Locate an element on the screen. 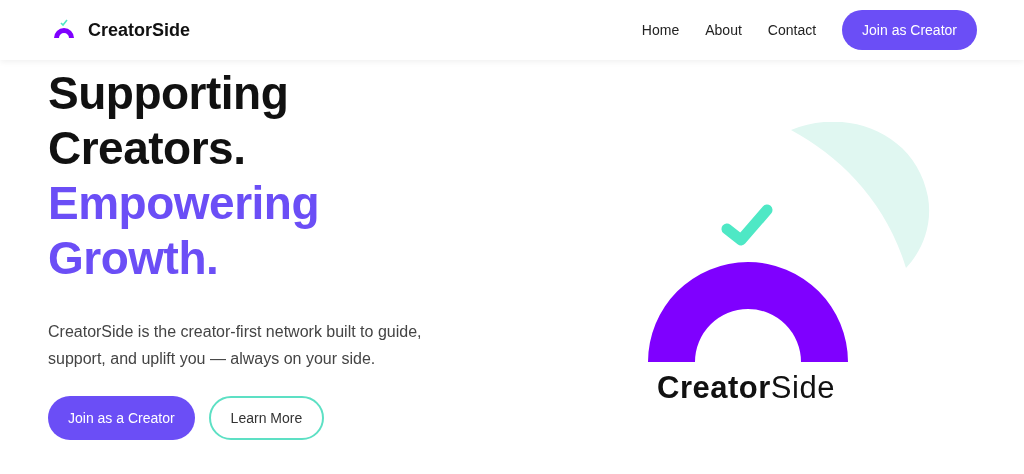  wordmark: CreatorSide is located at coordinates (746, 388).